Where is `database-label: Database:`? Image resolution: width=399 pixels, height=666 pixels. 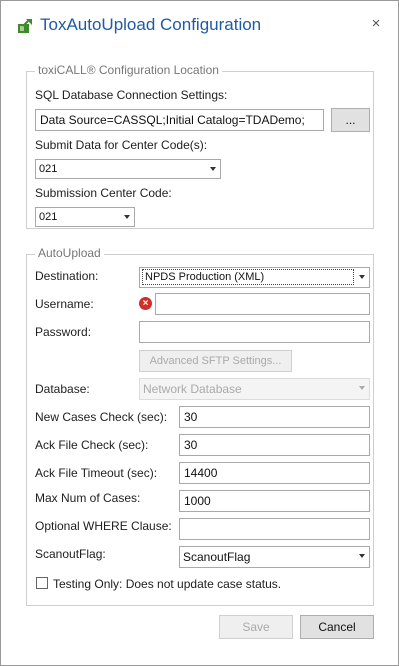 database-label: Database: is located at coordinates (62, 389).